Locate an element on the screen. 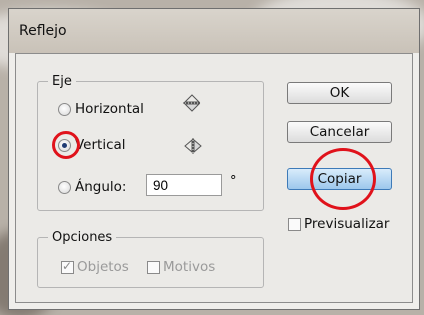 Image resolution: width=424 pixels, height=315 pixels. reflect-horizontal-icon is located at coordinates (192, 103).